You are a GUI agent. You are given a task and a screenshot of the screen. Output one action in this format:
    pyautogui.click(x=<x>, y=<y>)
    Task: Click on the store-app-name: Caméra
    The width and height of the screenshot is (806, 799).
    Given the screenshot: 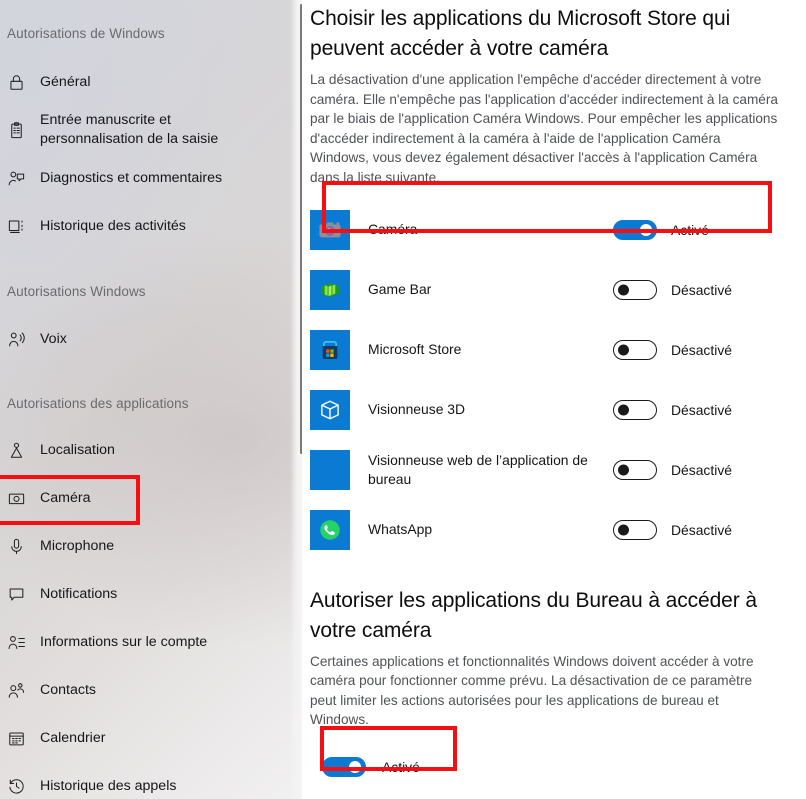 What is the action you would take?
    pyautogui.click(x=393, y=229)
    